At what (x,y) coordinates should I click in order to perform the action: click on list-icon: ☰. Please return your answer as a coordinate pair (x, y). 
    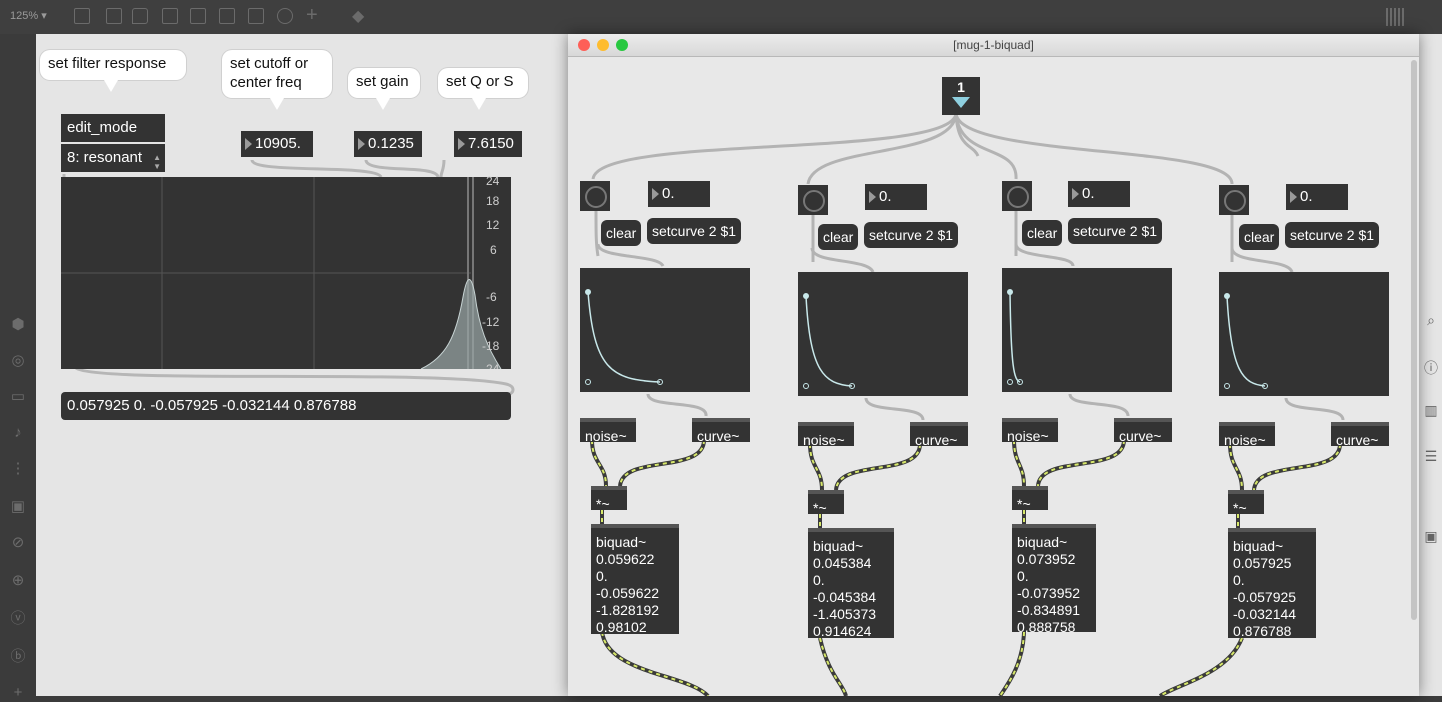
    Looking at the image, I should click on (1431, 456).